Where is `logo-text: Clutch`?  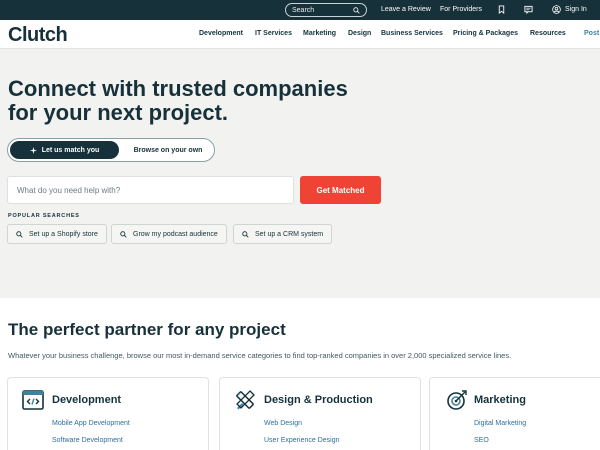 logo-text: Clutch is located at coordinates (38, 35).